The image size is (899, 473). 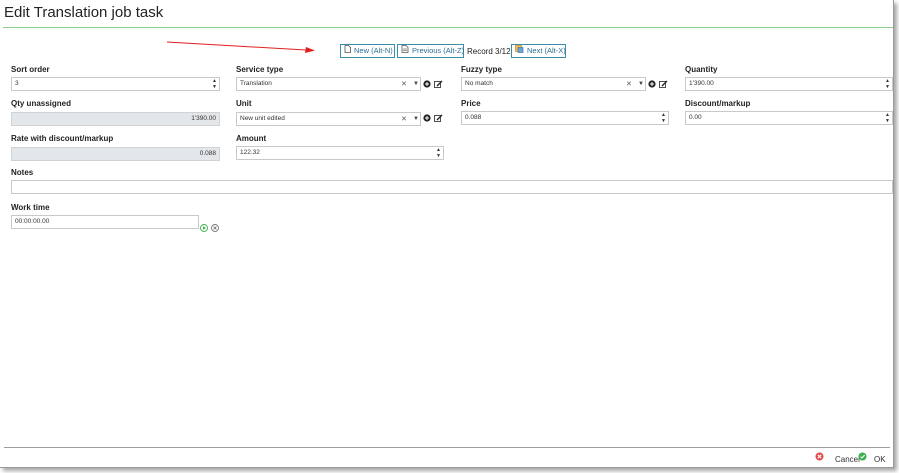 I want to click on clear-timer-icon, so click(x=215, y=228).